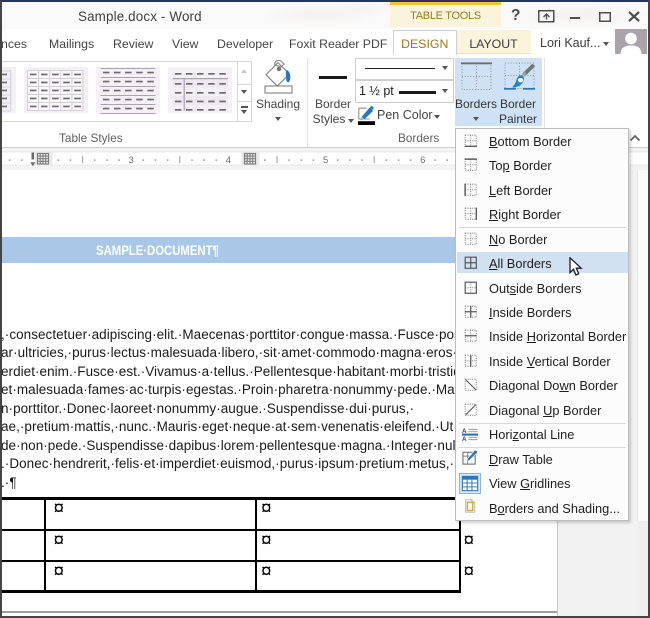 This screenshot has width=650, height=618. Describe the element at coordinates (325, 160) in the screenshot. I see `svg-text: 5` at that location.